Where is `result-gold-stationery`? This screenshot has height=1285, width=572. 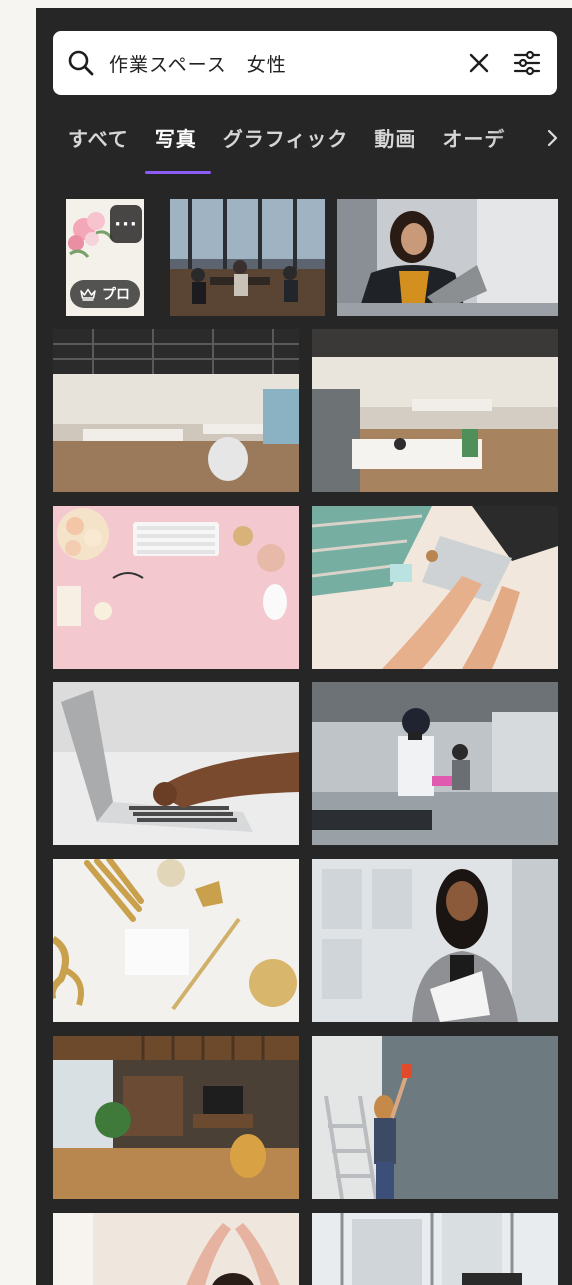 result-gold-stationery is located at coordinates (176, 940).